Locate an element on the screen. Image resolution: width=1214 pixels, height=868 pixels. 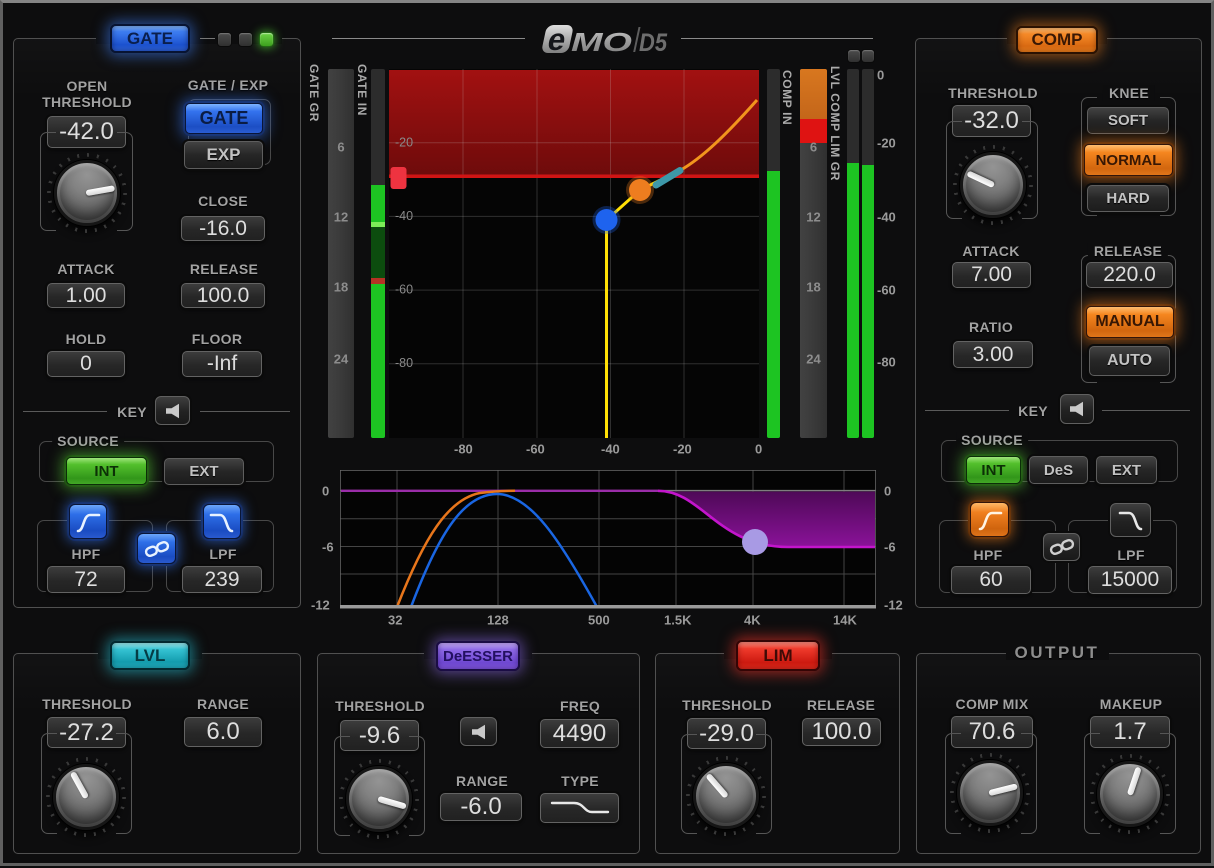
svg-text: -20 is located at coordinates (404, 143).